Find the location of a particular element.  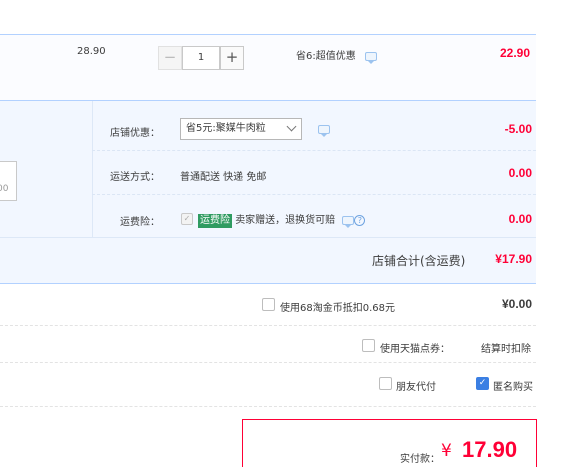

quantity-input: 1 is located at coordinates (201, 58).